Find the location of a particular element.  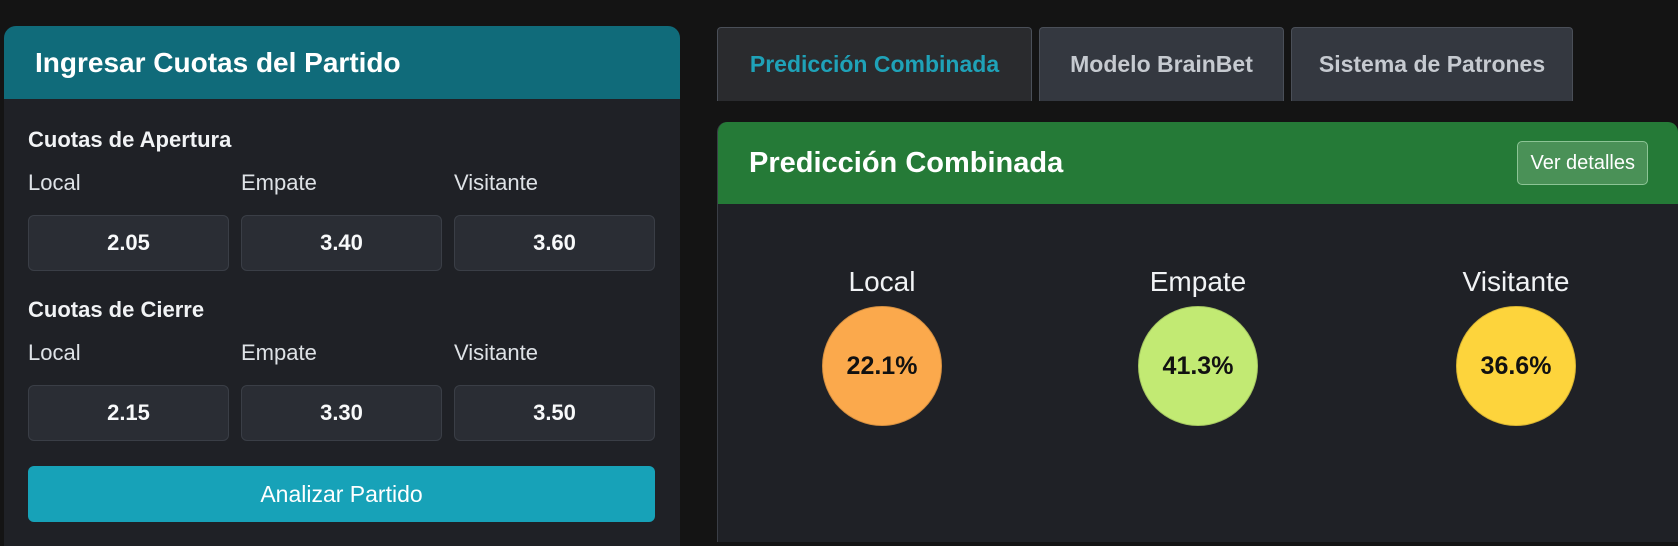

outcome-local: Local 22.1% is located at coordinates (882, 346).